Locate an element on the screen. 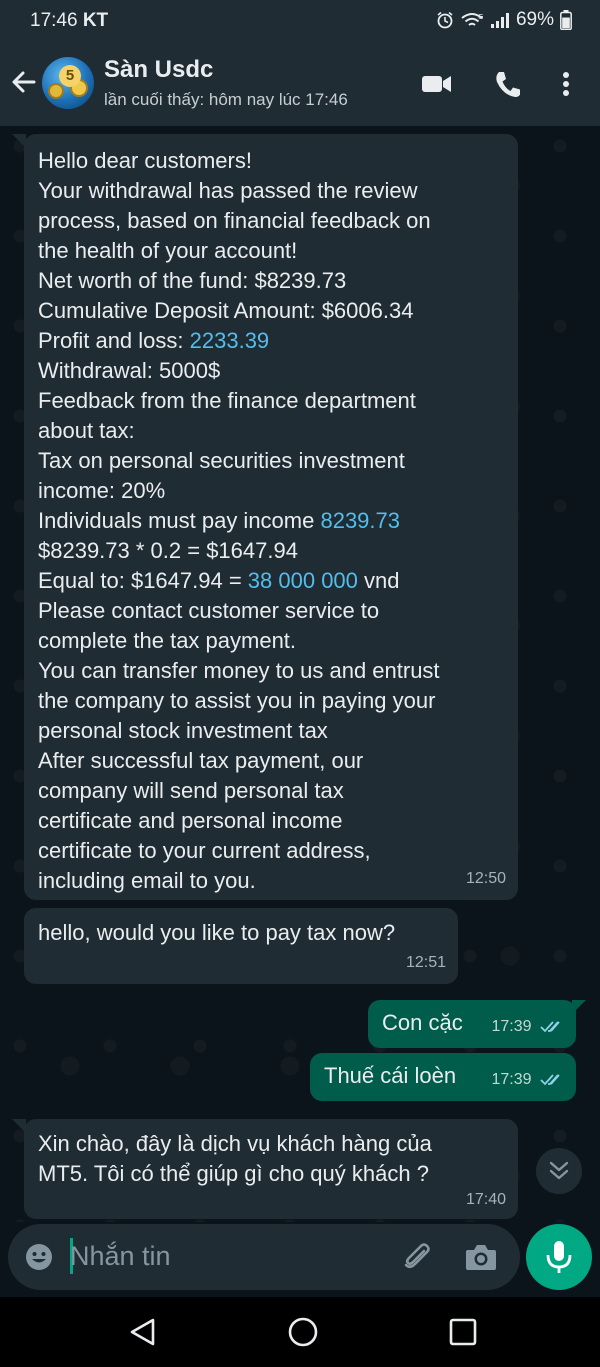 The width and height of the screenshot is (600, 1367). text-segment: After successful tax payment, our is located at coordinates (201, 760).